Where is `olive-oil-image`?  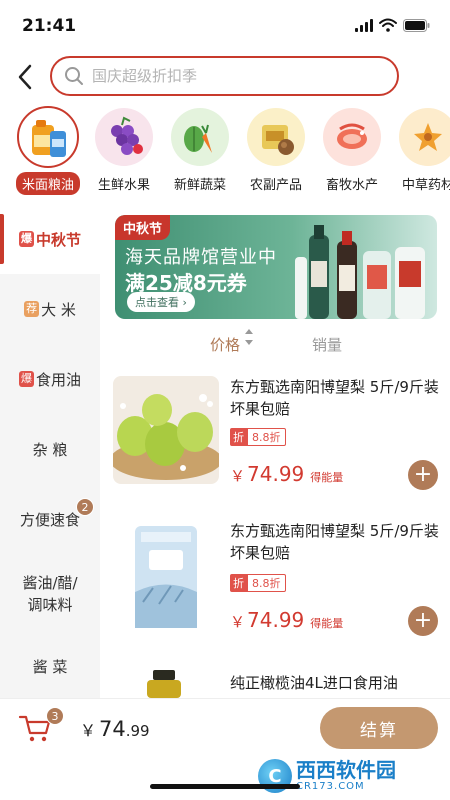
olive-oil-image is located at coordinates (166, 684).